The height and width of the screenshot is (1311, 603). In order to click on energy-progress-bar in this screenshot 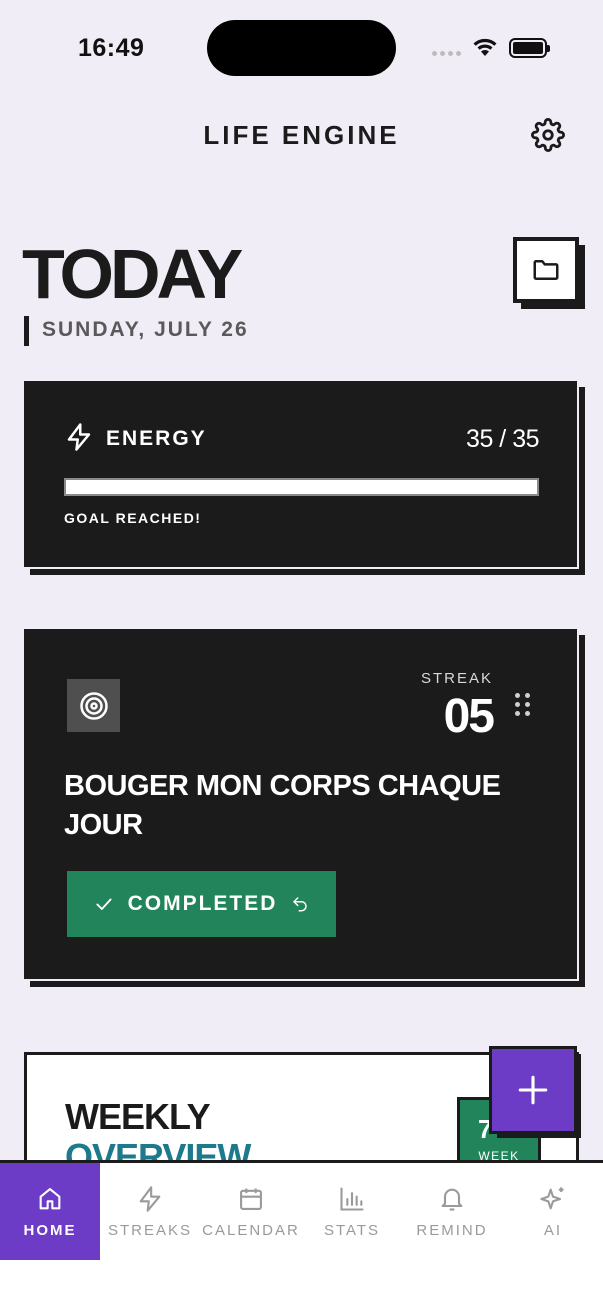, I will do `click(301, 487)`.